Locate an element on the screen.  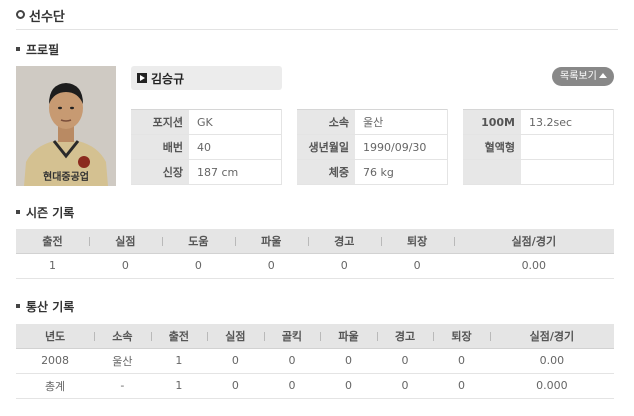
info-value: 187 cm is located at coordinates (235, 172).